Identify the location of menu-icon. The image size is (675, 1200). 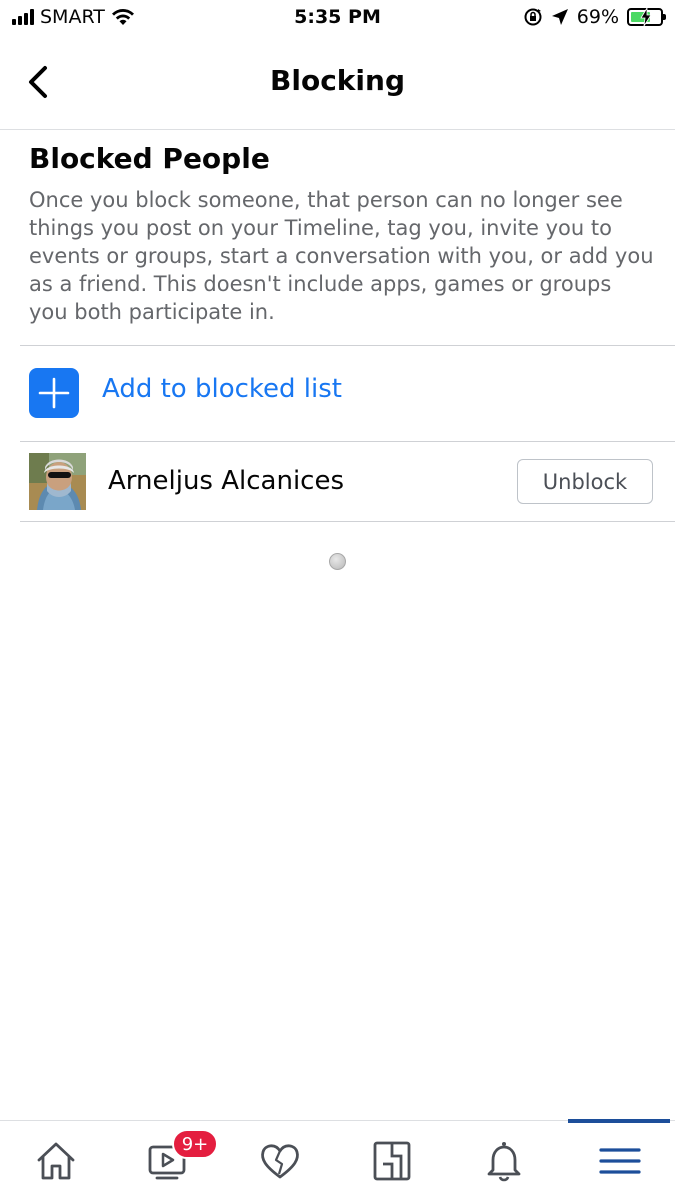
(620, 1161).